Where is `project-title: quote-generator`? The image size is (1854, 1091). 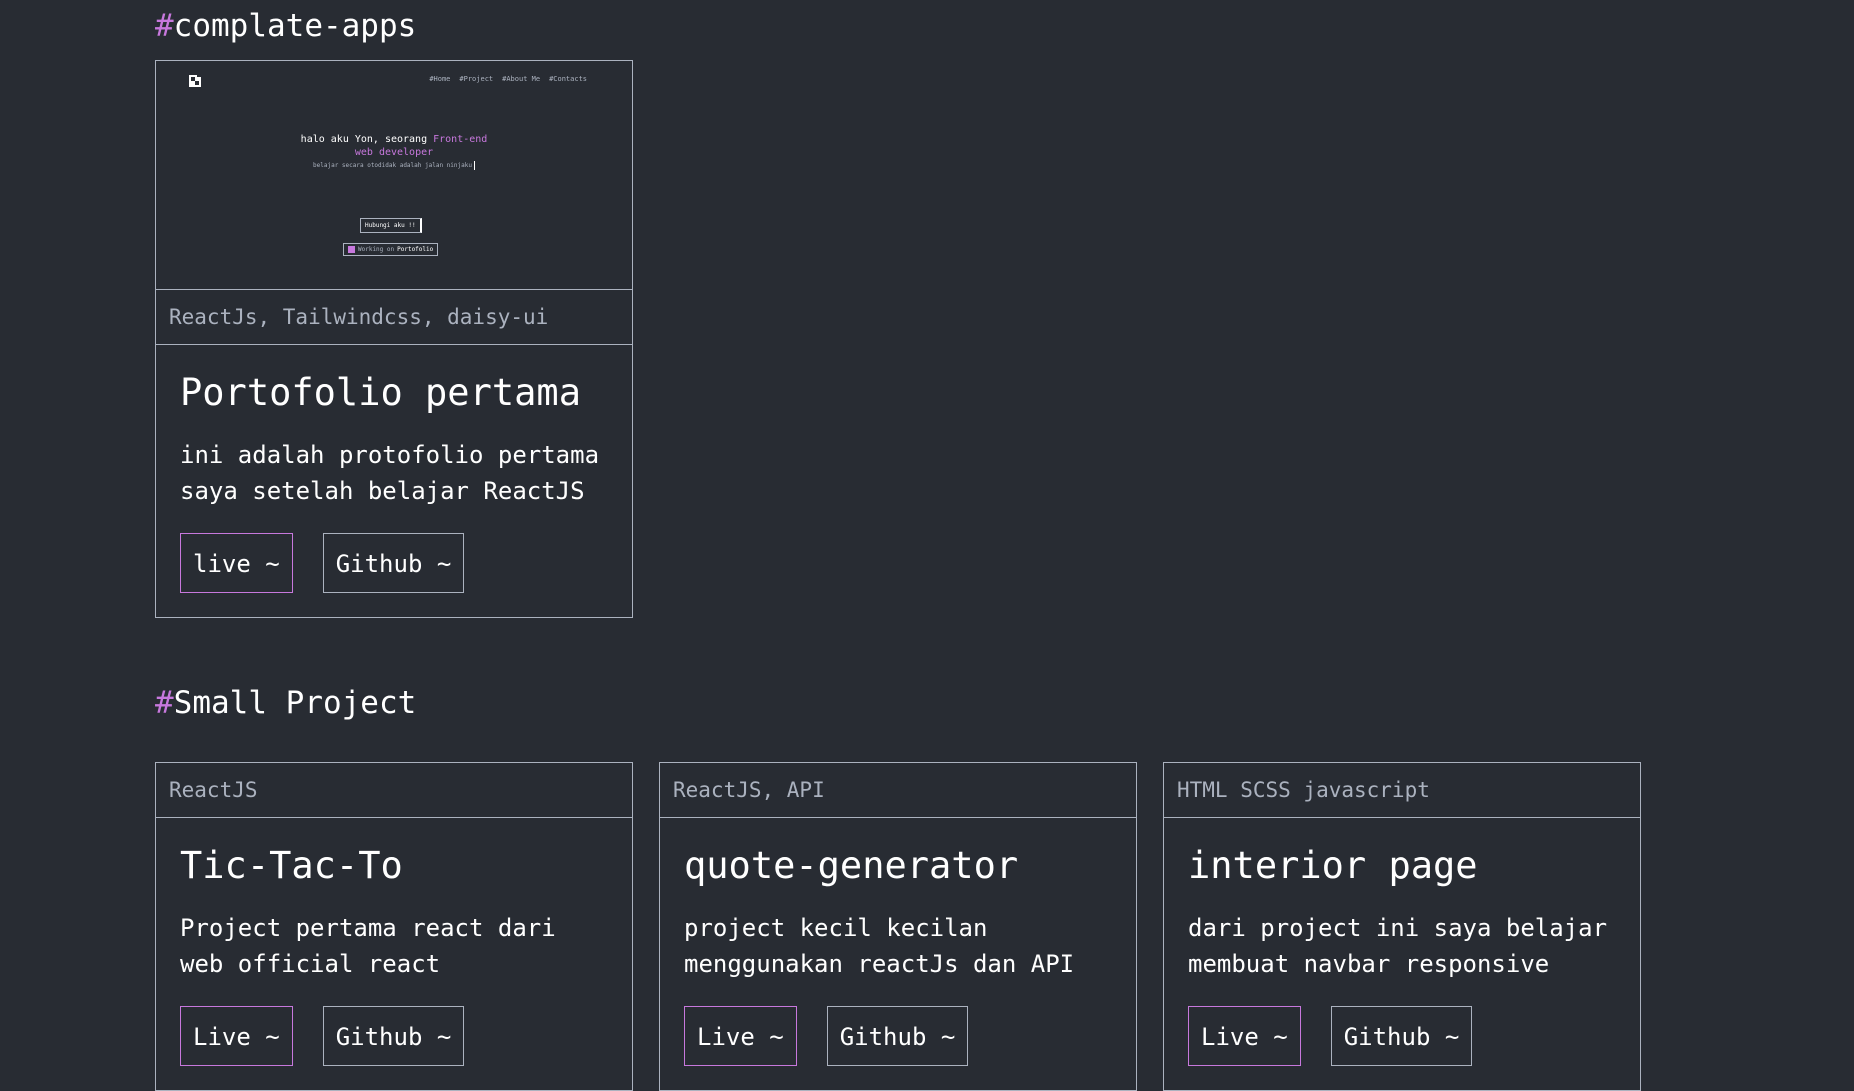
project-title: quote-generator is located at coordinates (851, 865).